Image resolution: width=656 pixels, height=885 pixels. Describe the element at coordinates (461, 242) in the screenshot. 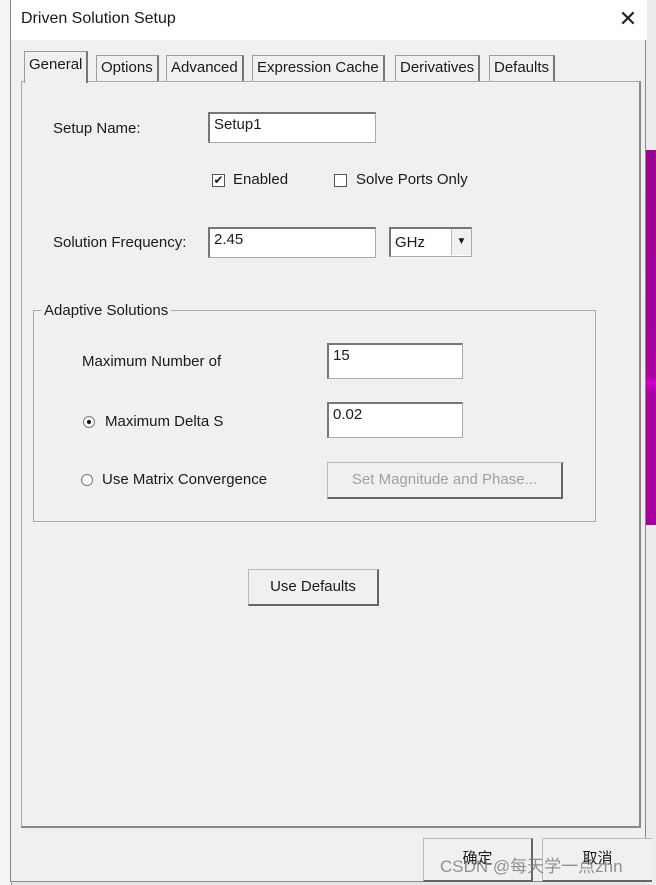

I see `chevron-down-icon: ▼` at that location.